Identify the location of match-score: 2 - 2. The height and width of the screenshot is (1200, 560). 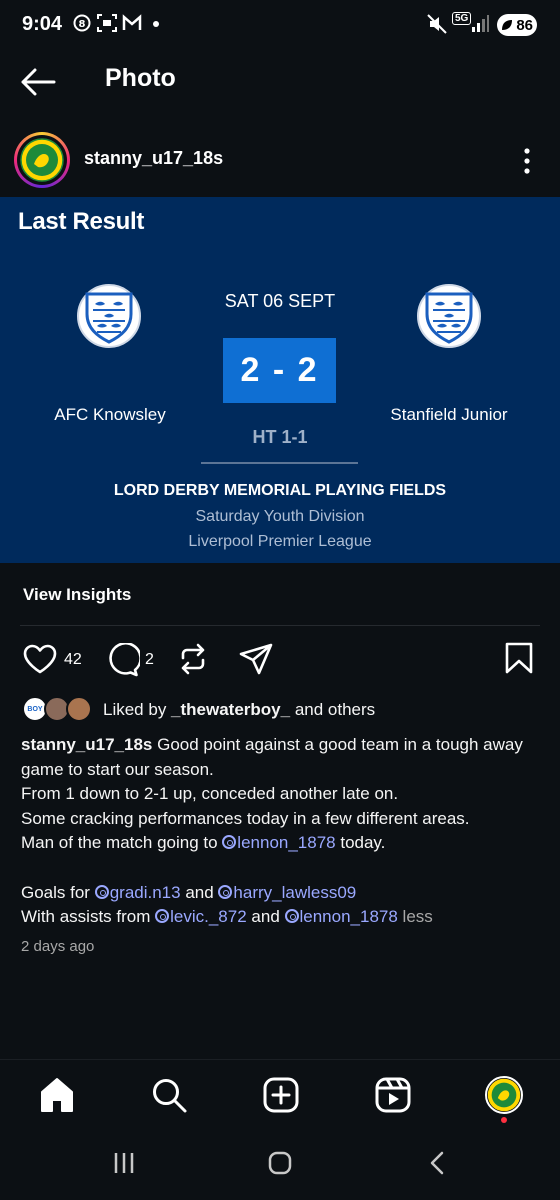
(279, 370).